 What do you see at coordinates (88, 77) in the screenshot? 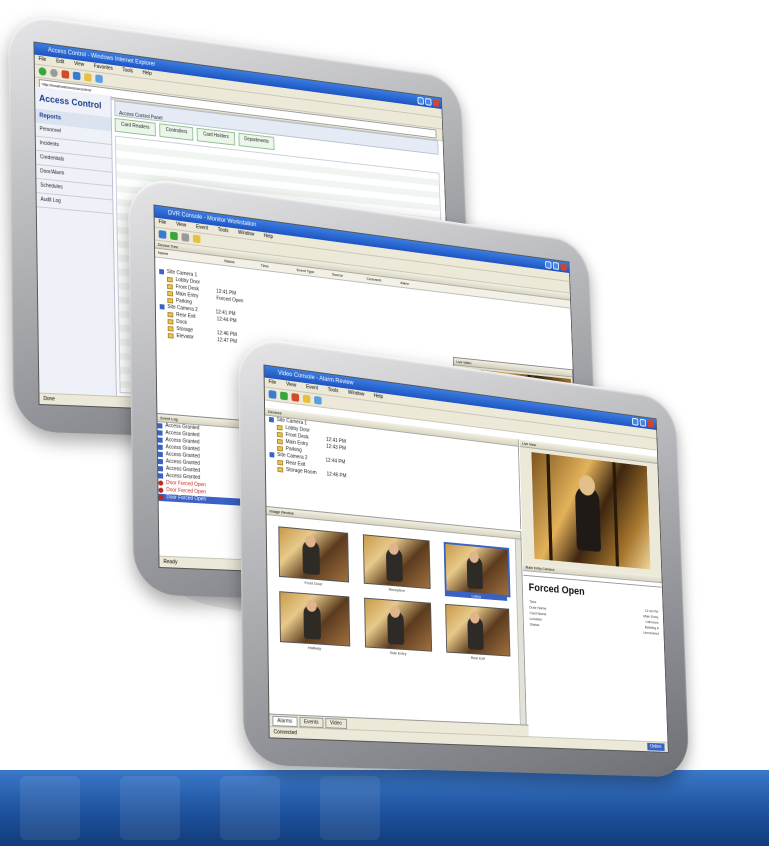
I see `favorites-star-icon` at bounding box center [88, 77].